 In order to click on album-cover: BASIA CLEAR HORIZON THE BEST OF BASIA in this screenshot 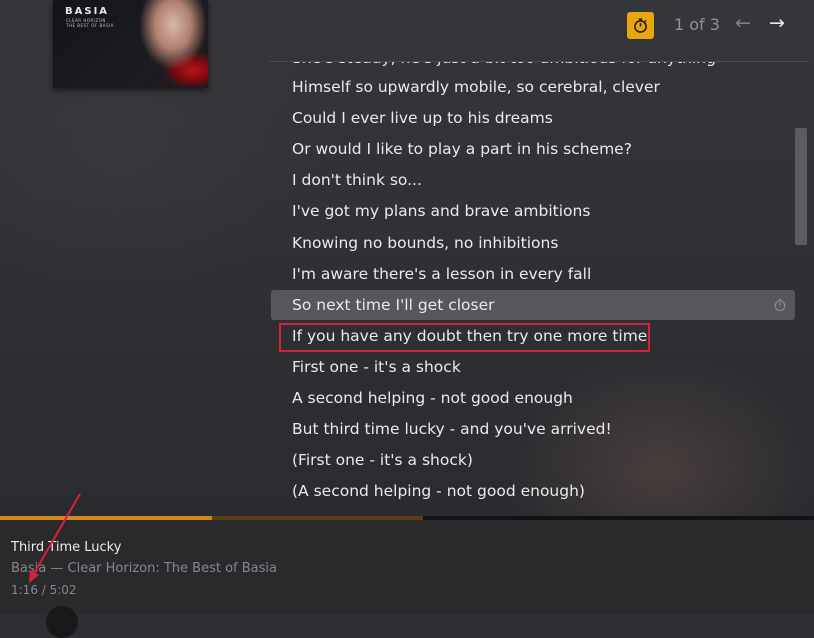, I will do `click(130, 44)`.